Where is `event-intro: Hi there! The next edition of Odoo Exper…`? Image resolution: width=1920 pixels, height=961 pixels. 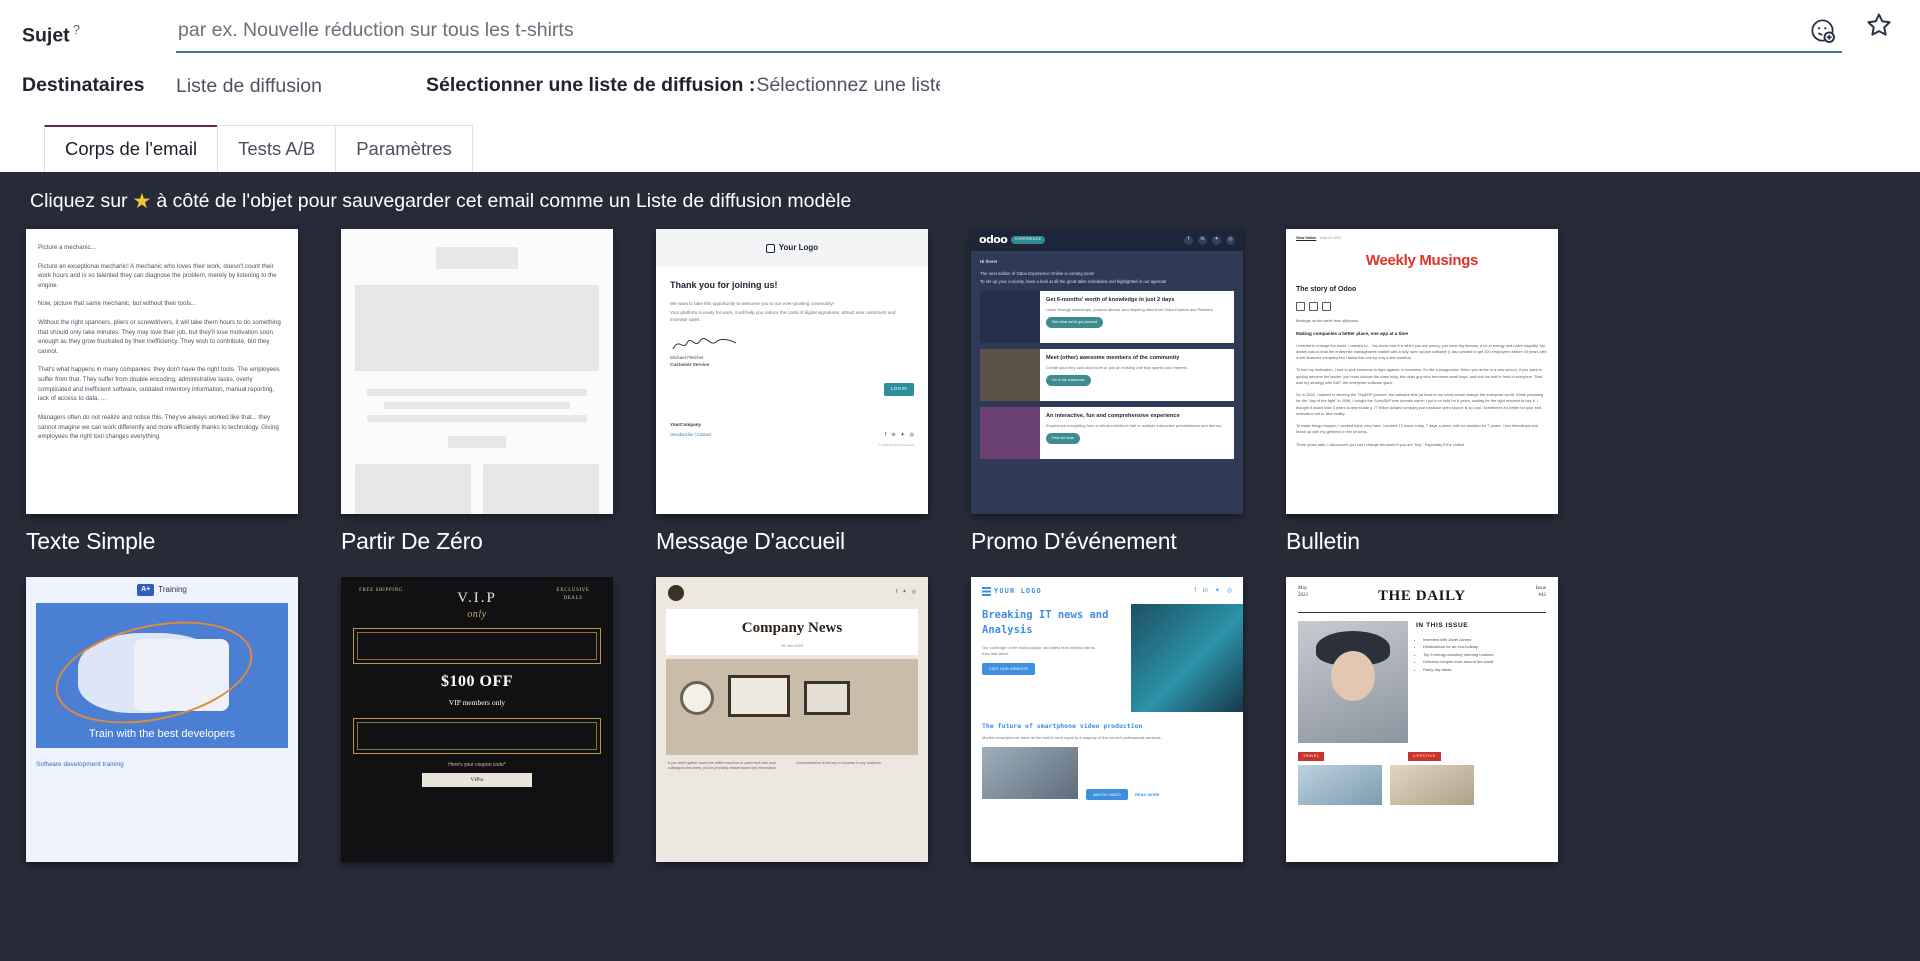
event-intro: Hi there! The next edition of Odoo Exper… is located at coordinates (1107, 271).